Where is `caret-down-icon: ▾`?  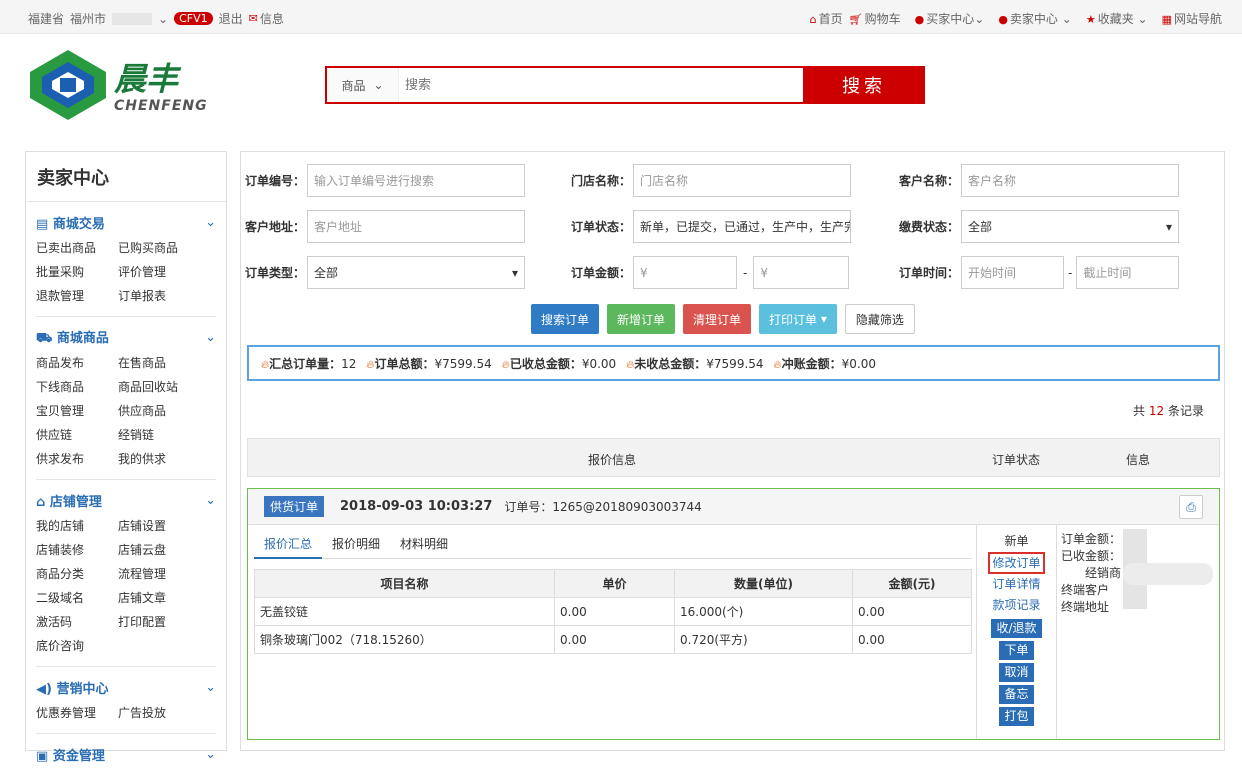 caret-down-icon: ▾ is located at coordinates (514, 272).